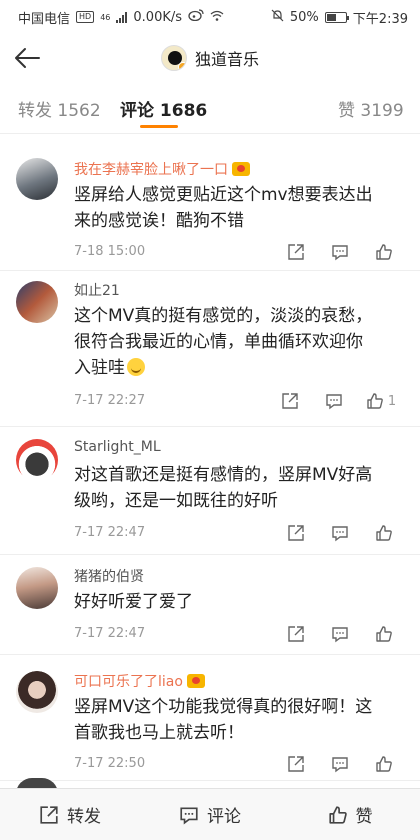 The width and height of the screenshot is (420, 840). What do you see at coordinates (159, 126) in the screenshot?
I see `active-tab-indicator` at bounding box center [159, 126].